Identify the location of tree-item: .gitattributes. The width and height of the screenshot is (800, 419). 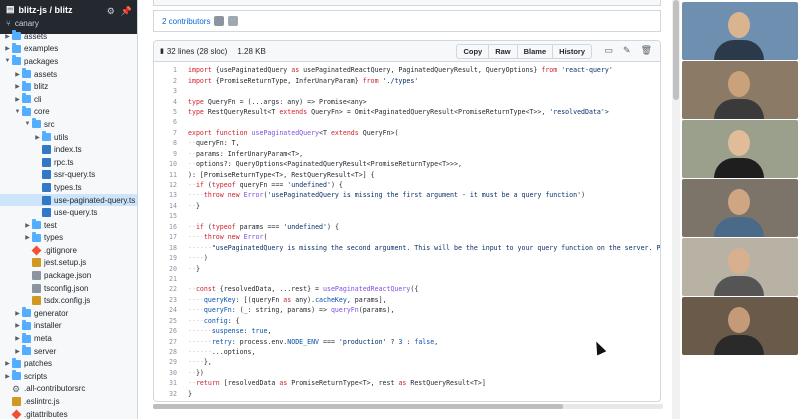
(68, 413).